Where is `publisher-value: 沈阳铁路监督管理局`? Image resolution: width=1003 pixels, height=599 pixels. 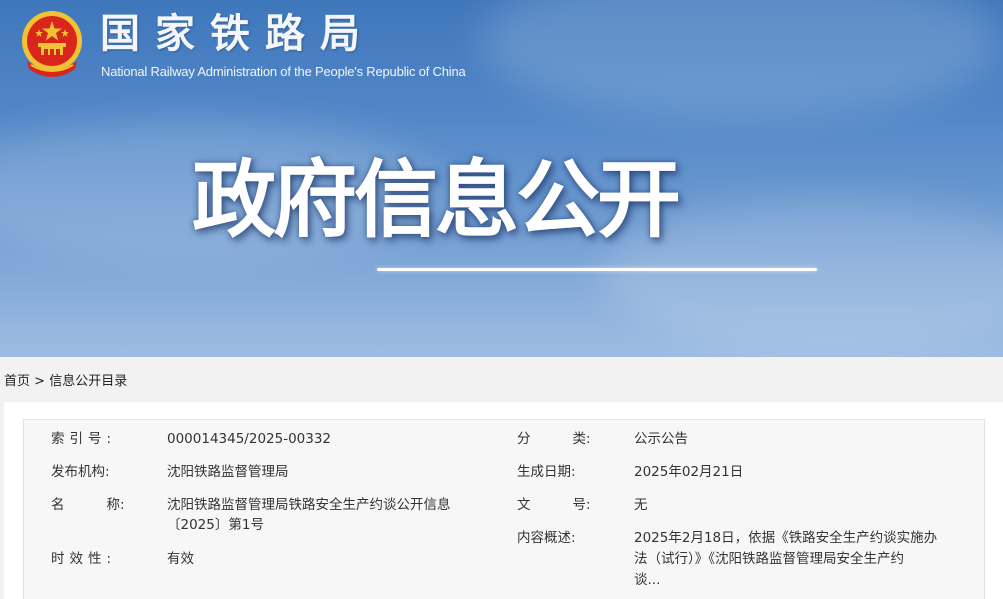
publisher-value: 沈阳铁路监督管理局 is located at coordinates (228, 472).